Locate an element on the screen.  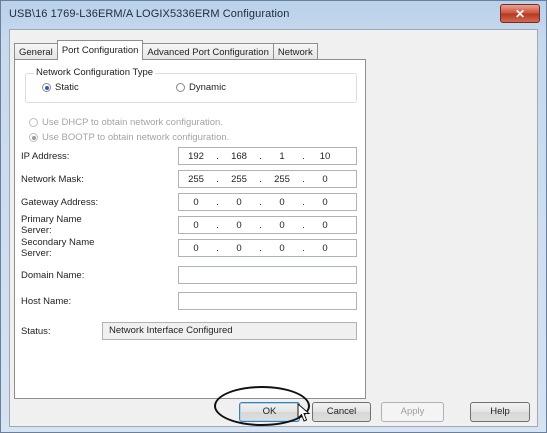
mouse-pointer-icon is located at coordinates (304, 412).